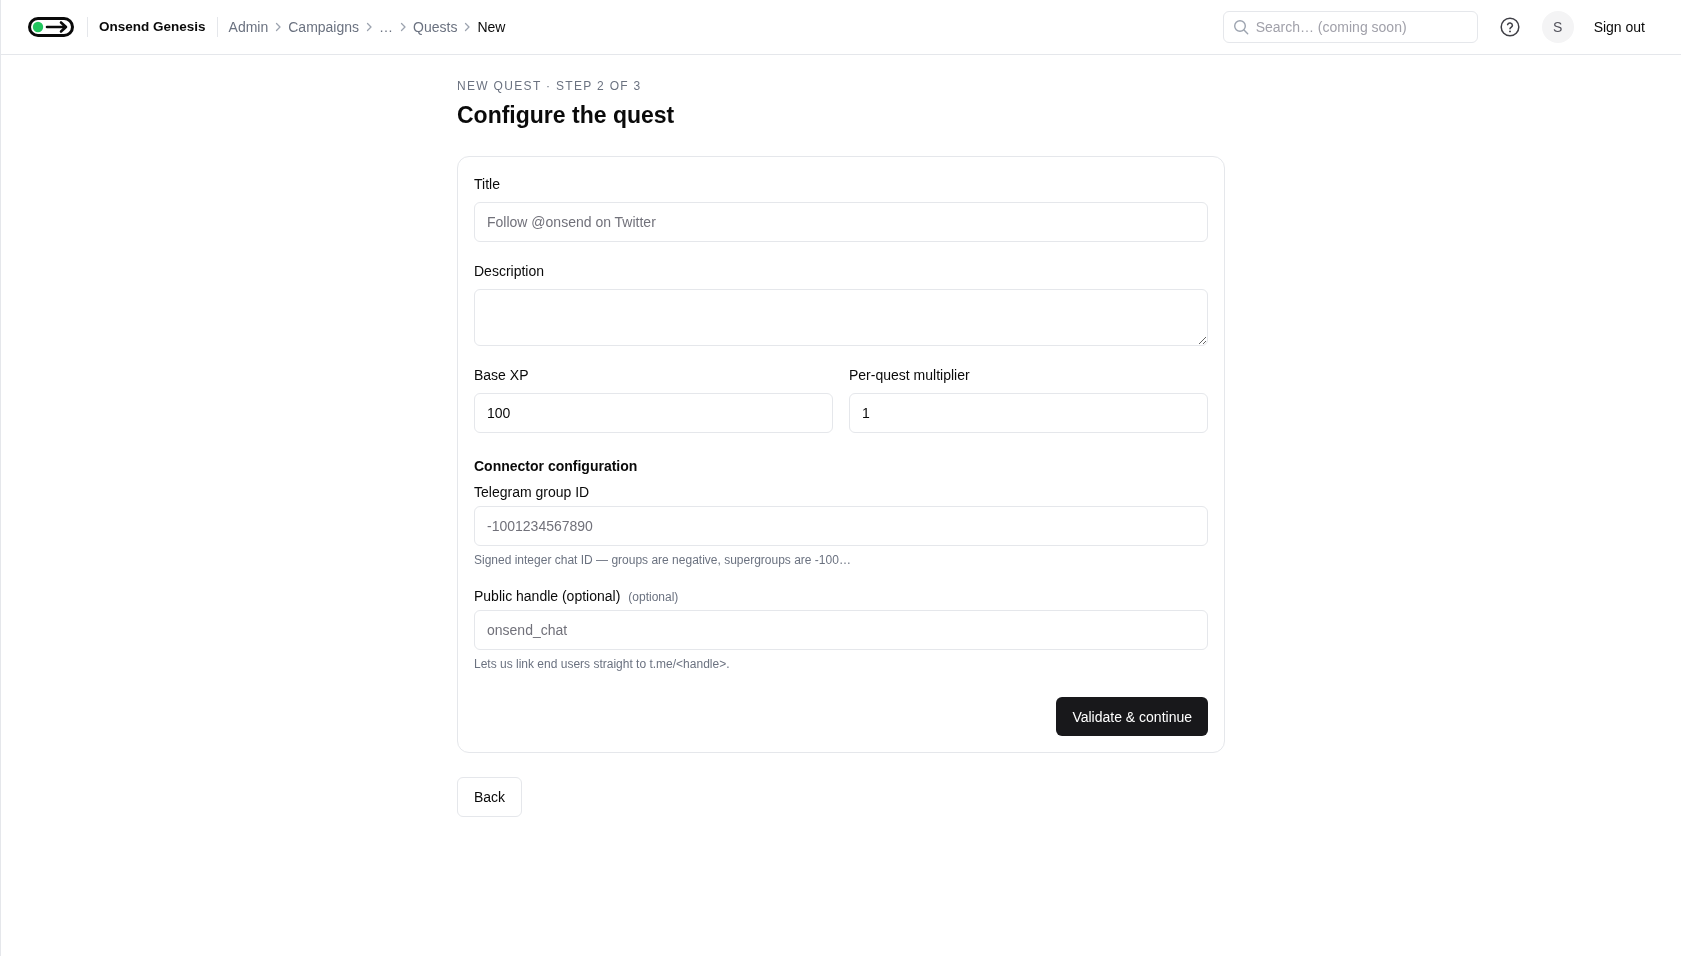 This screenshot has width=1681, height=956. Describe the element at coordinates (547, 596) in the screenshot. I see `field-label: Public handle (optional)` at that location.